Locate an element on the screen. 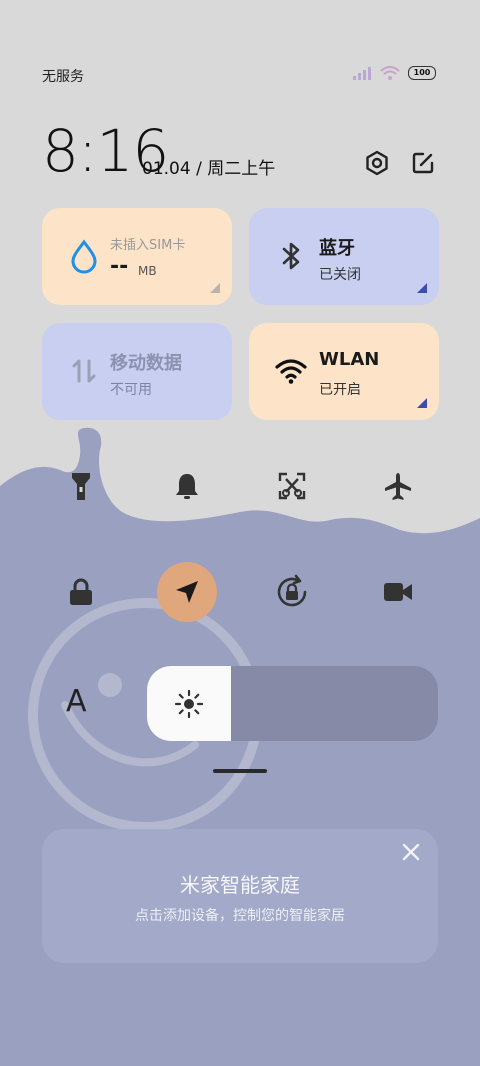  screenshot-icon is located at coordinates (292, 486).